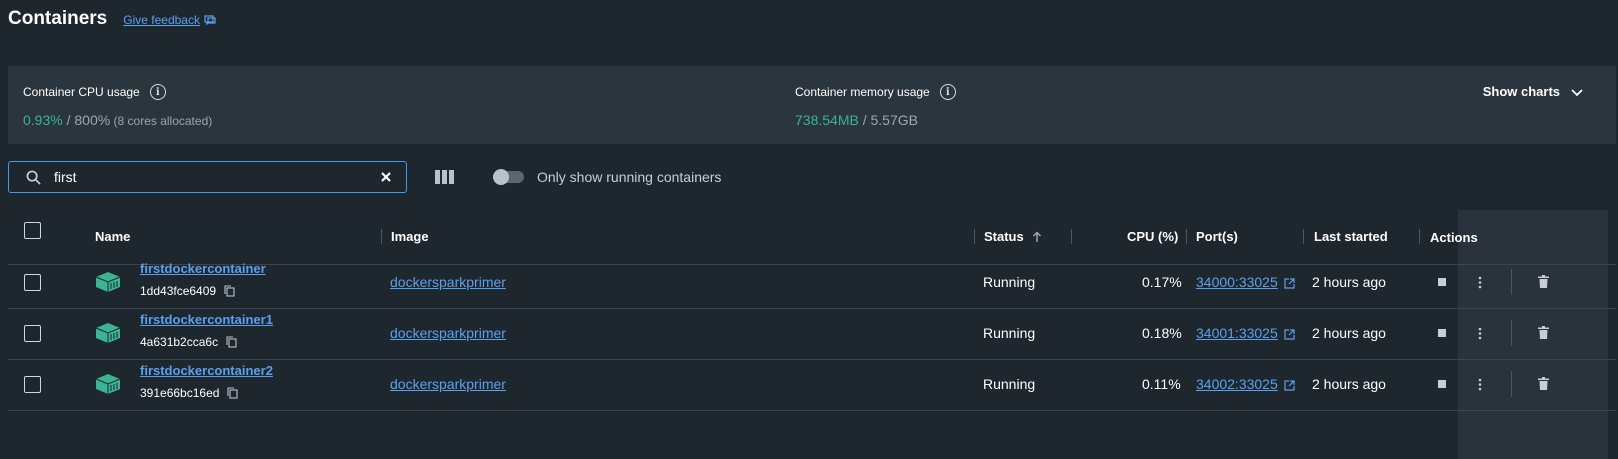 This screenshot has width=1618, height=459. I want to click on cpu-used: 0.93%, so click(43, 120).